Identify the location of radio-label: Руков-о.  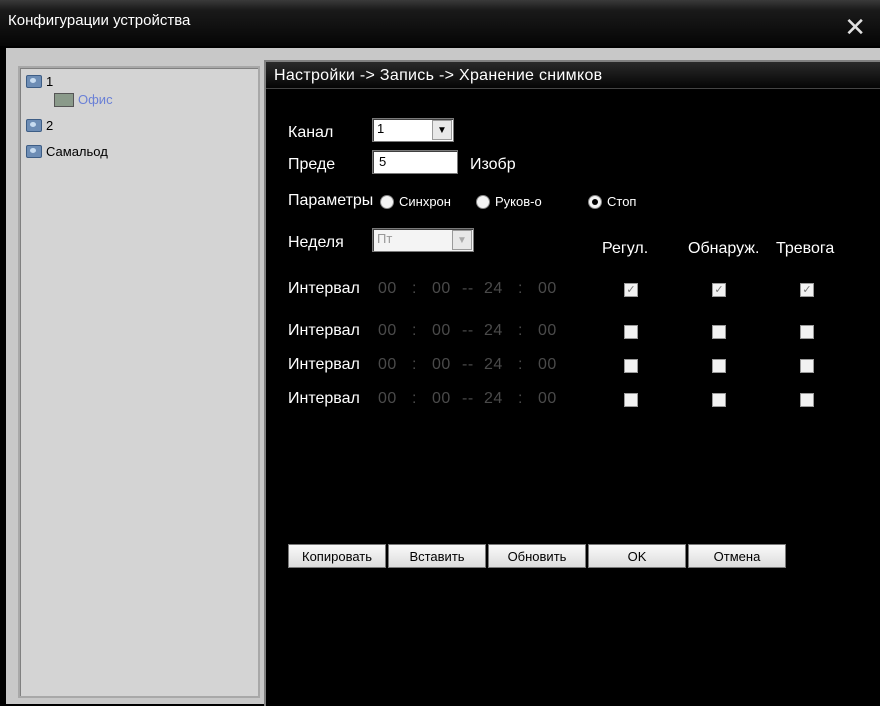
(518, 201).